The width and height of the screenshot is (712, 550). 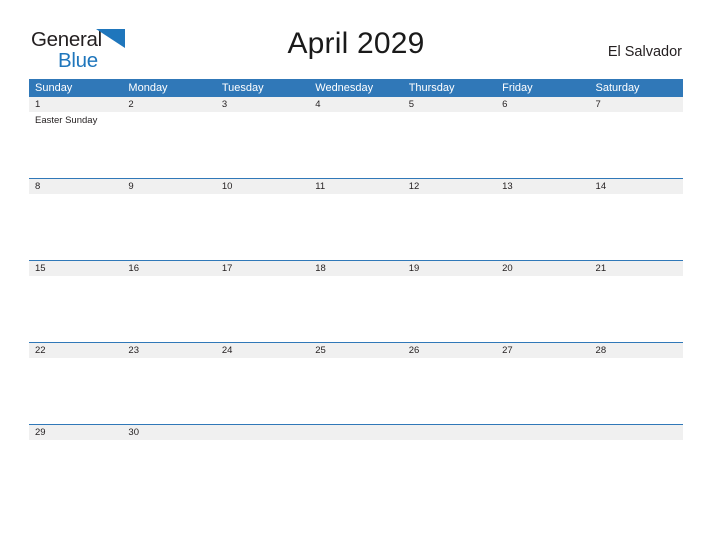 What do you see at coordinates (636, 219) in the screenshot?
I see `day-cell: 14` at bounding box center [636, 219].